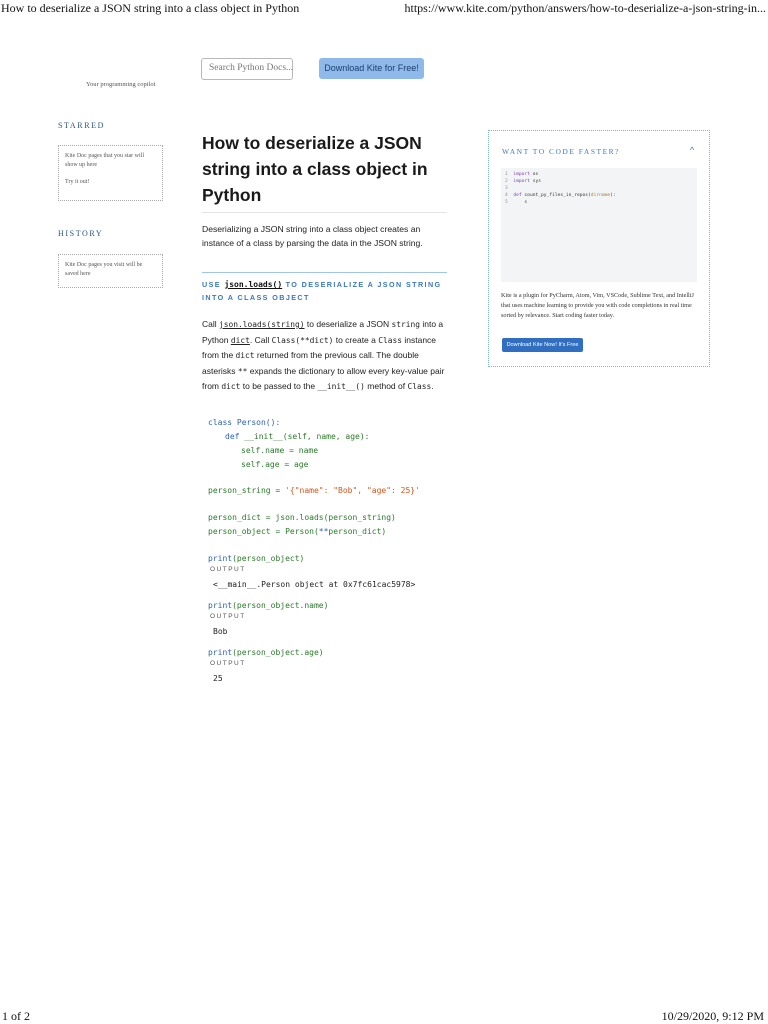  I want to click on print-page-number: 1 of 2, so click(16, 1016).